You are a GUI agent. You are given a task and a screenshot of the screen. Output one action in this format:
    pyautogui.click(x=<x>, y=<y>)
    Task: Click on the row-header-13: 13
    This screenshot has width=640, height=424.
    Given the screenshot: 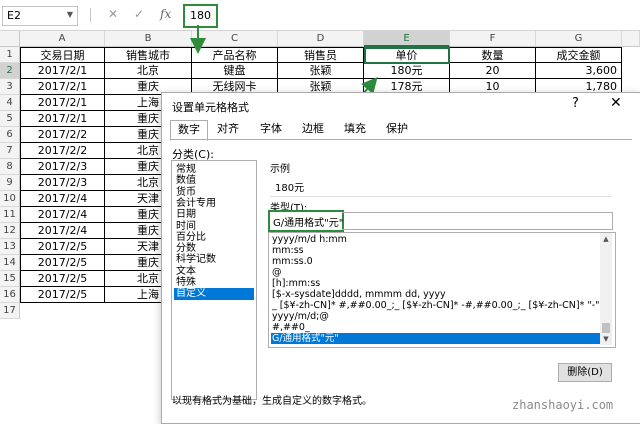 What is the action you would take?
    pyautogui.click(x=10, y=247)
    